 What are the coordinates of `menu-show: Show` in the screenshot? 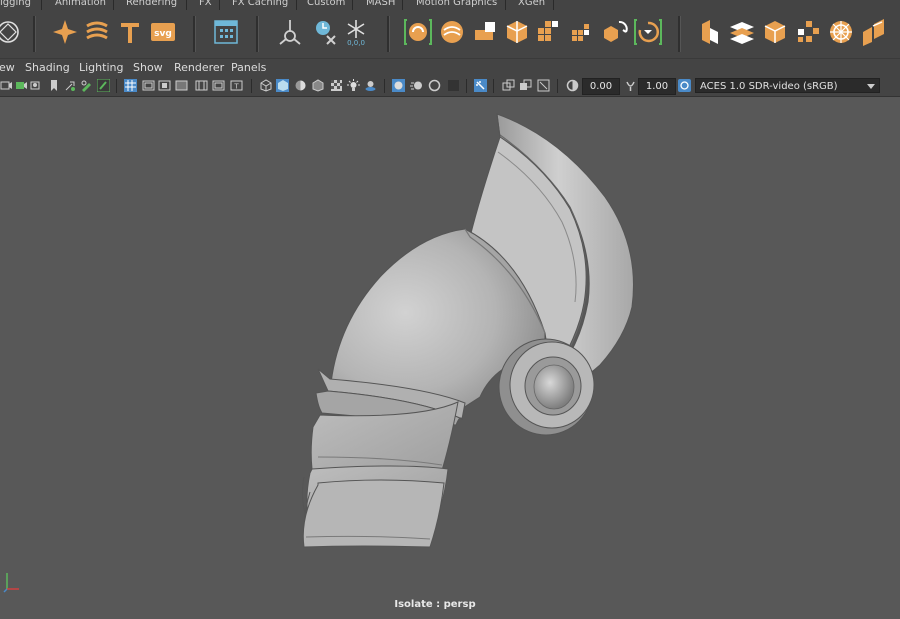 It's located at (148, 68).